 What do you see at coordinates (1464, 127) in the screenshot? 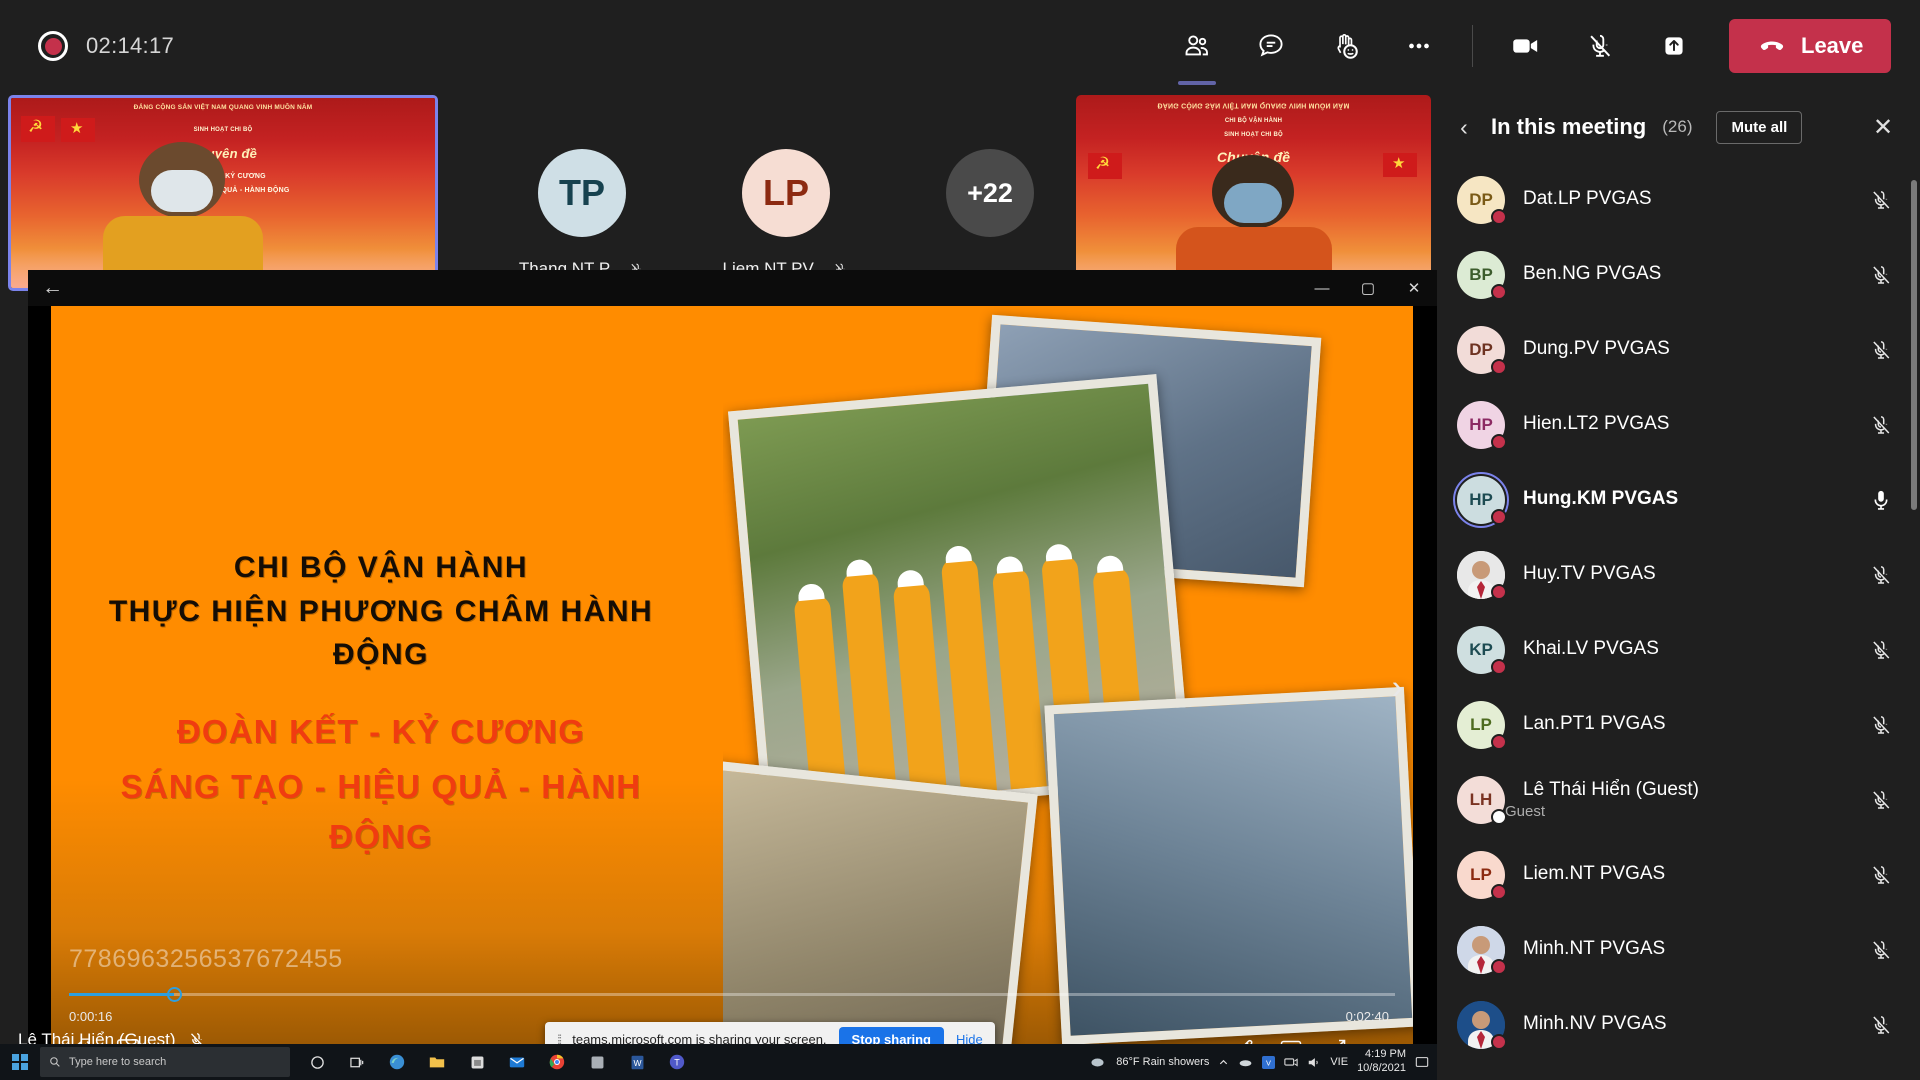
I see `panel-back-icon: ‹` at bounding box center [1464, 127].